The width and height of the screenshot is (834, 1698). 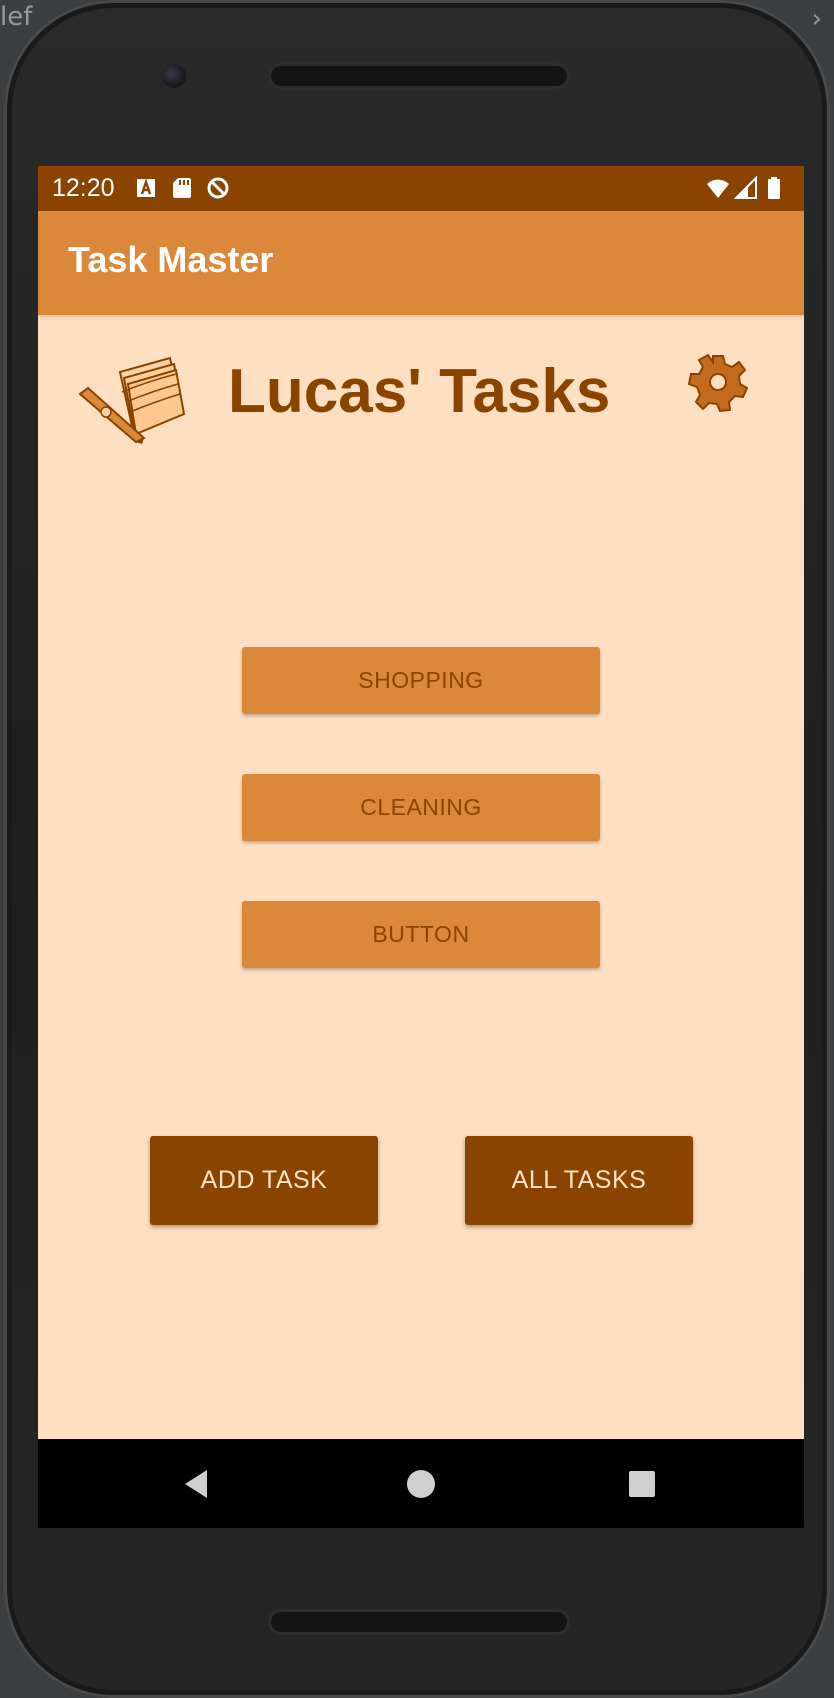 I want to click on gear-icon, so click(x=718, y=382).